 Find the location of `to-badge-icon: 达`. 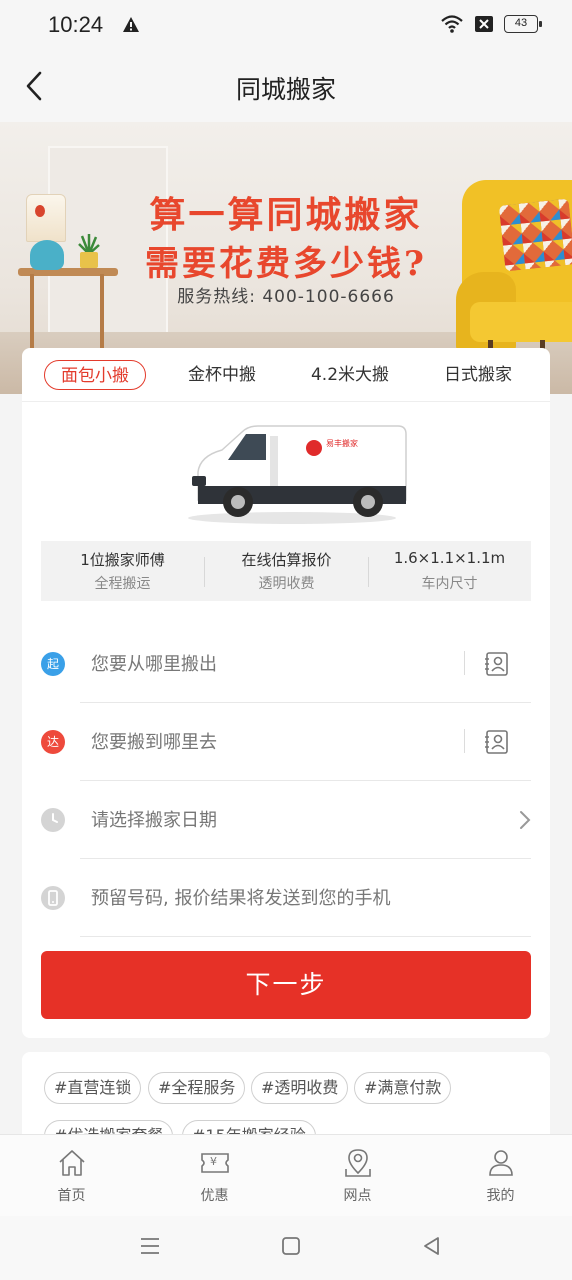

to-badge-icon: 达 is located at coordinates (53, 742).